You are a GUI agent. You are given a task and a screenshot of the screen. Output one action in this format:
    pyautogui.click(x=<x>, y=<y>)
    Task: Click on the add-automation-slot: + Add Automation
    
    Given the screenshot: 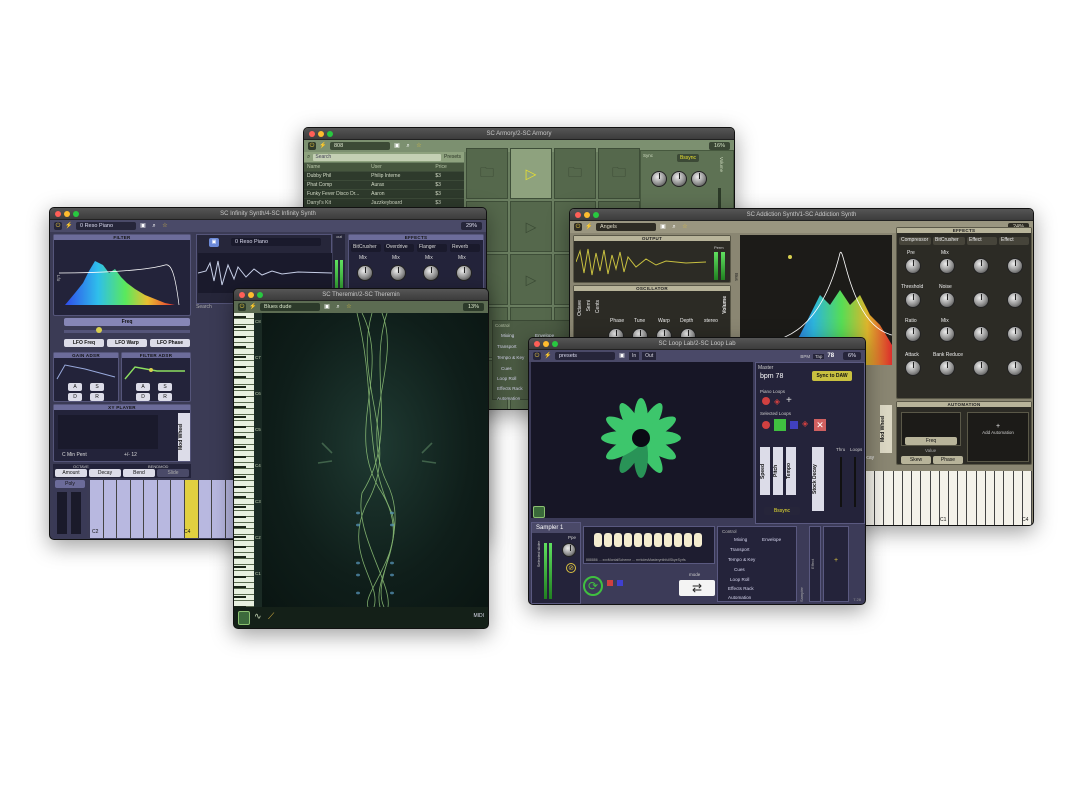 What is the action you would take?
    pyautogui.click(x=998, y=437)
    